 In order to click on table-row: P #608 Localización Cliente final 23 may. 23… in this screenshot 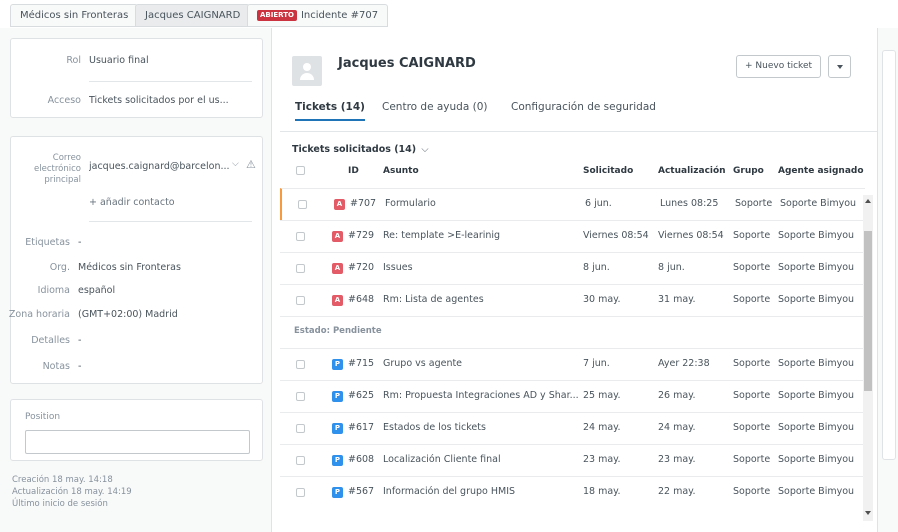, I will do `click(572, 460)`.